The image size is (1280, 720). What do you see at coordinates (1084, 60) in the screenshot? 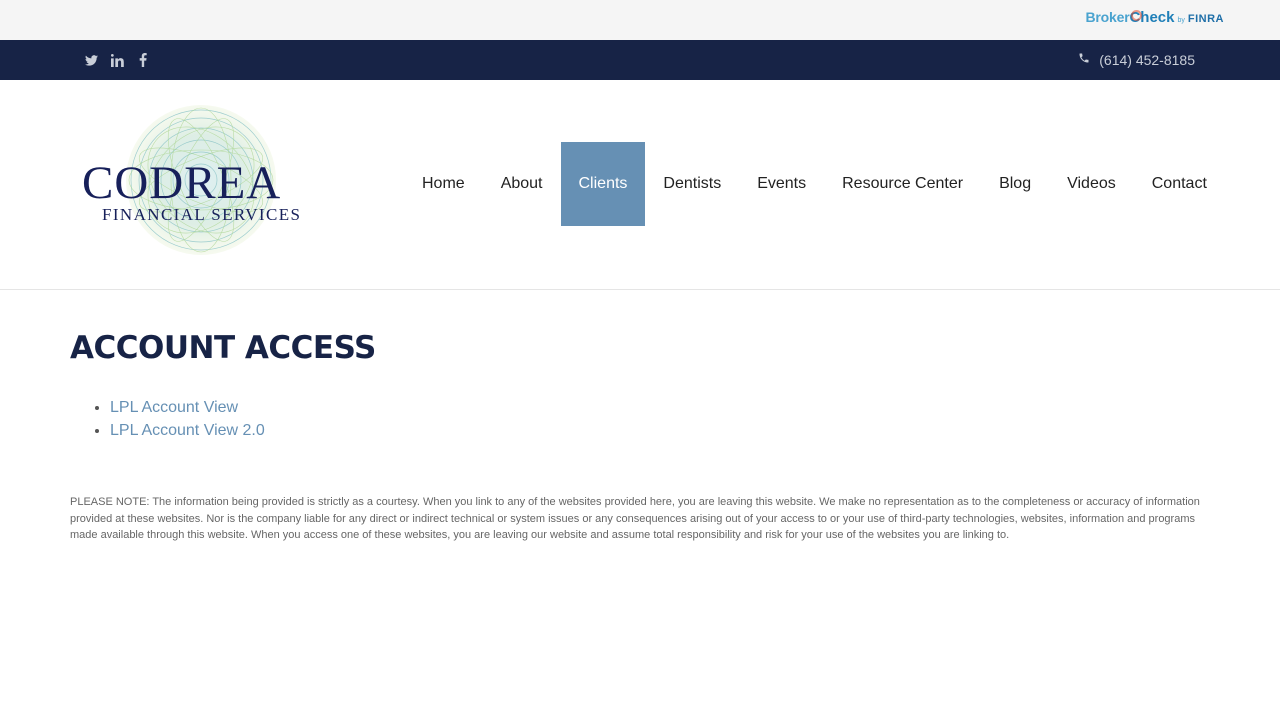
I see `phone-icon` at bounding box center [1084, 60].